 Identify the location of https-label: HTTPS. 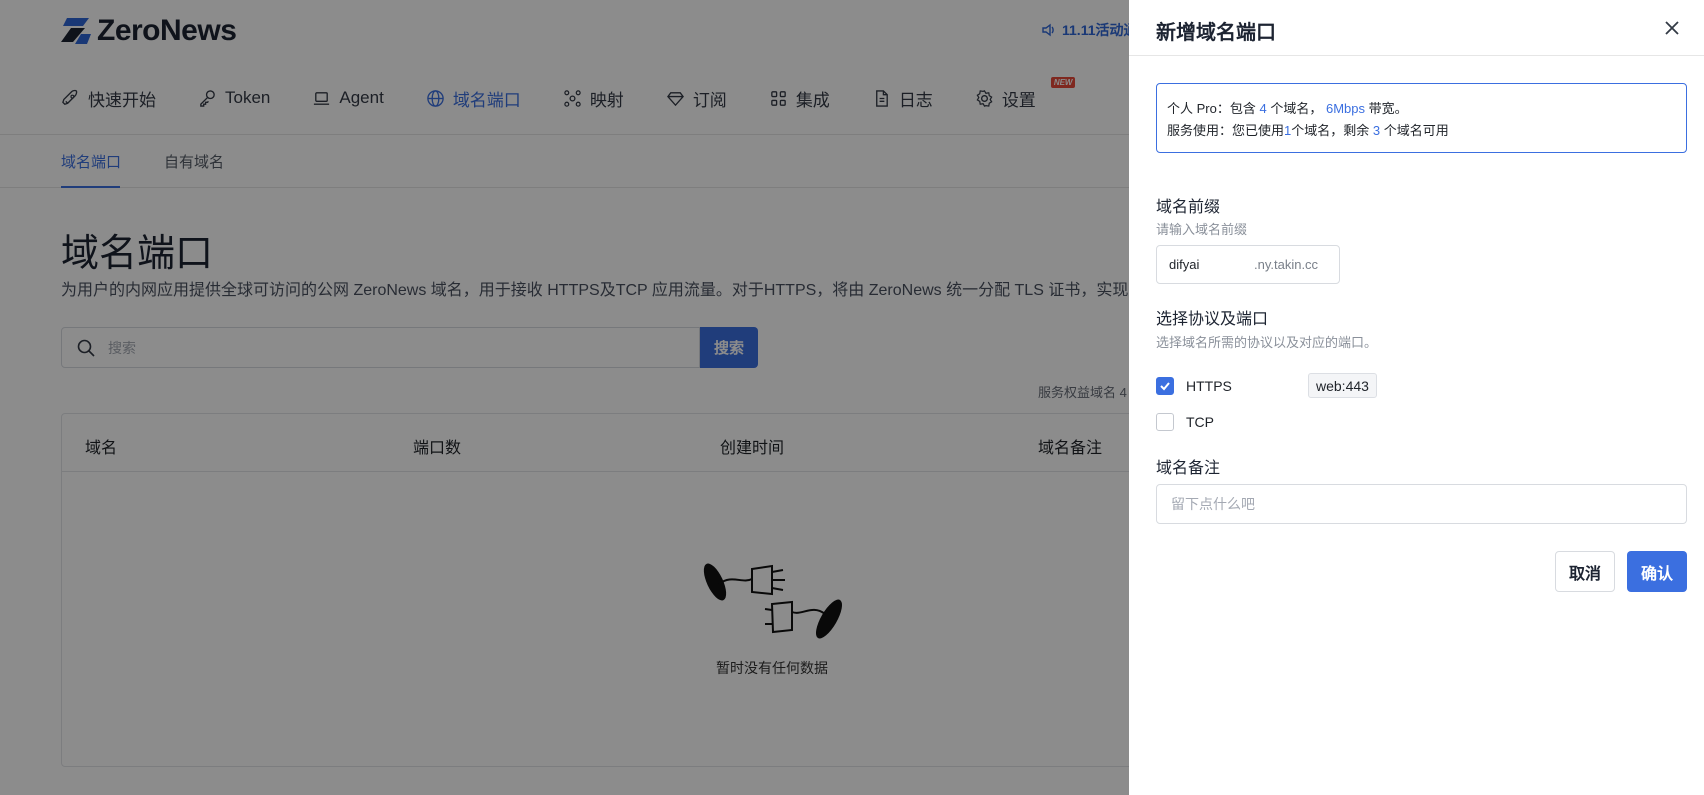
(1209, 385).